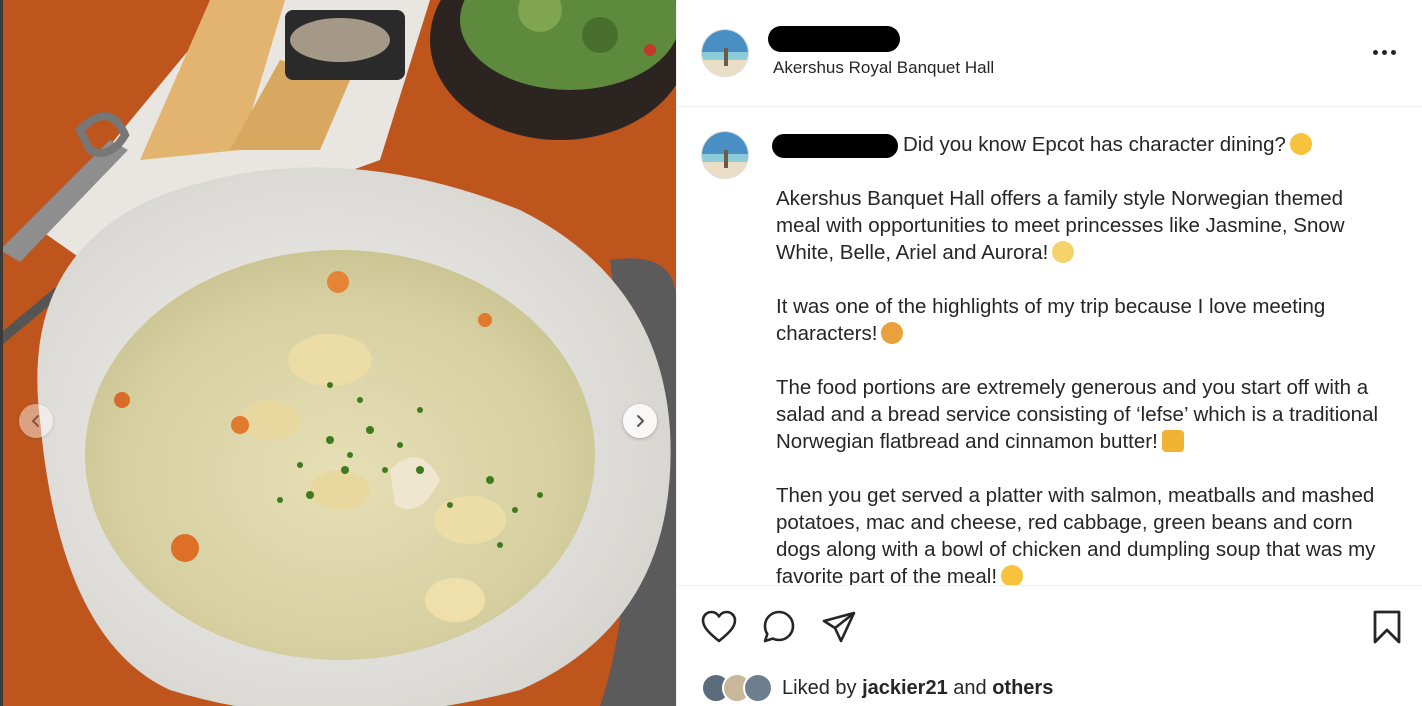  Describe the element at coordinates (1300, 144) in the screenshot. I see `heart-eyes-emoji-icon` at that location.